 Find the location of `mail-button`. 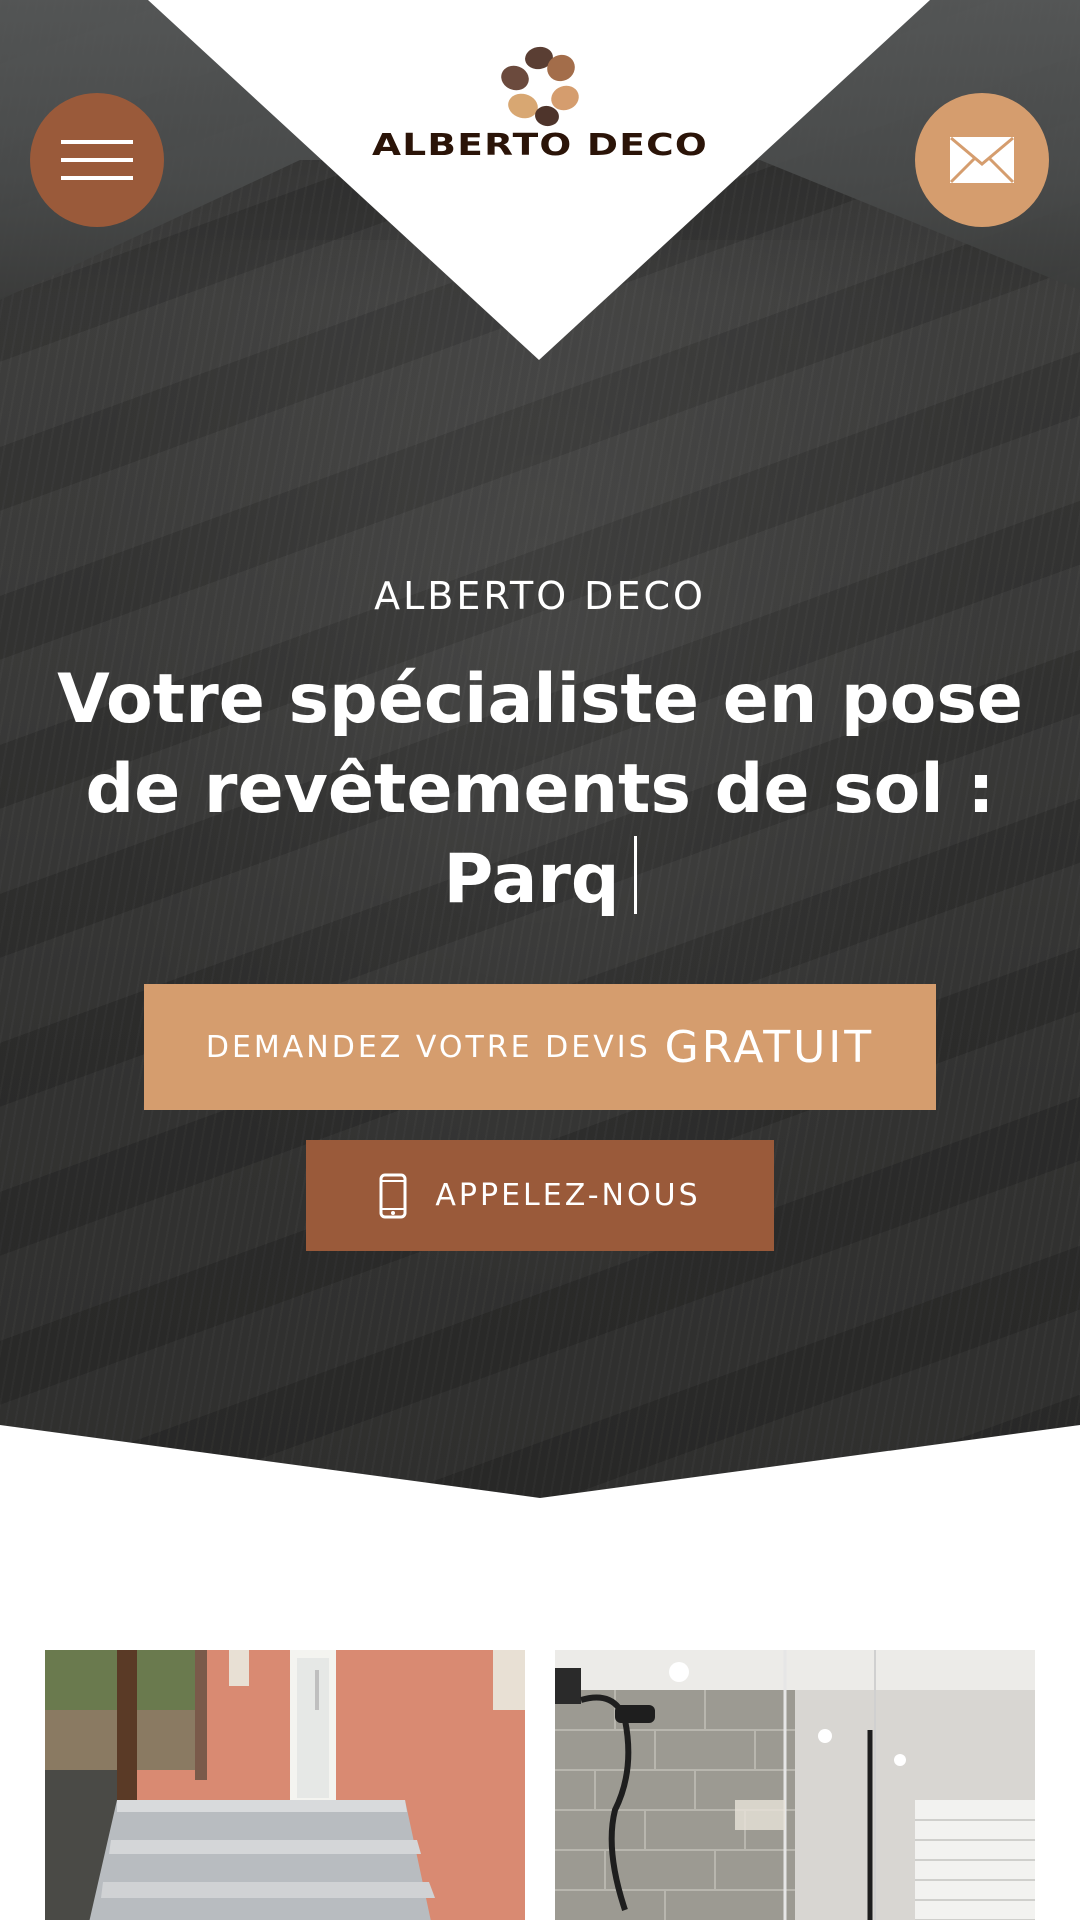

mail-button is located at coordinates (982, 160).